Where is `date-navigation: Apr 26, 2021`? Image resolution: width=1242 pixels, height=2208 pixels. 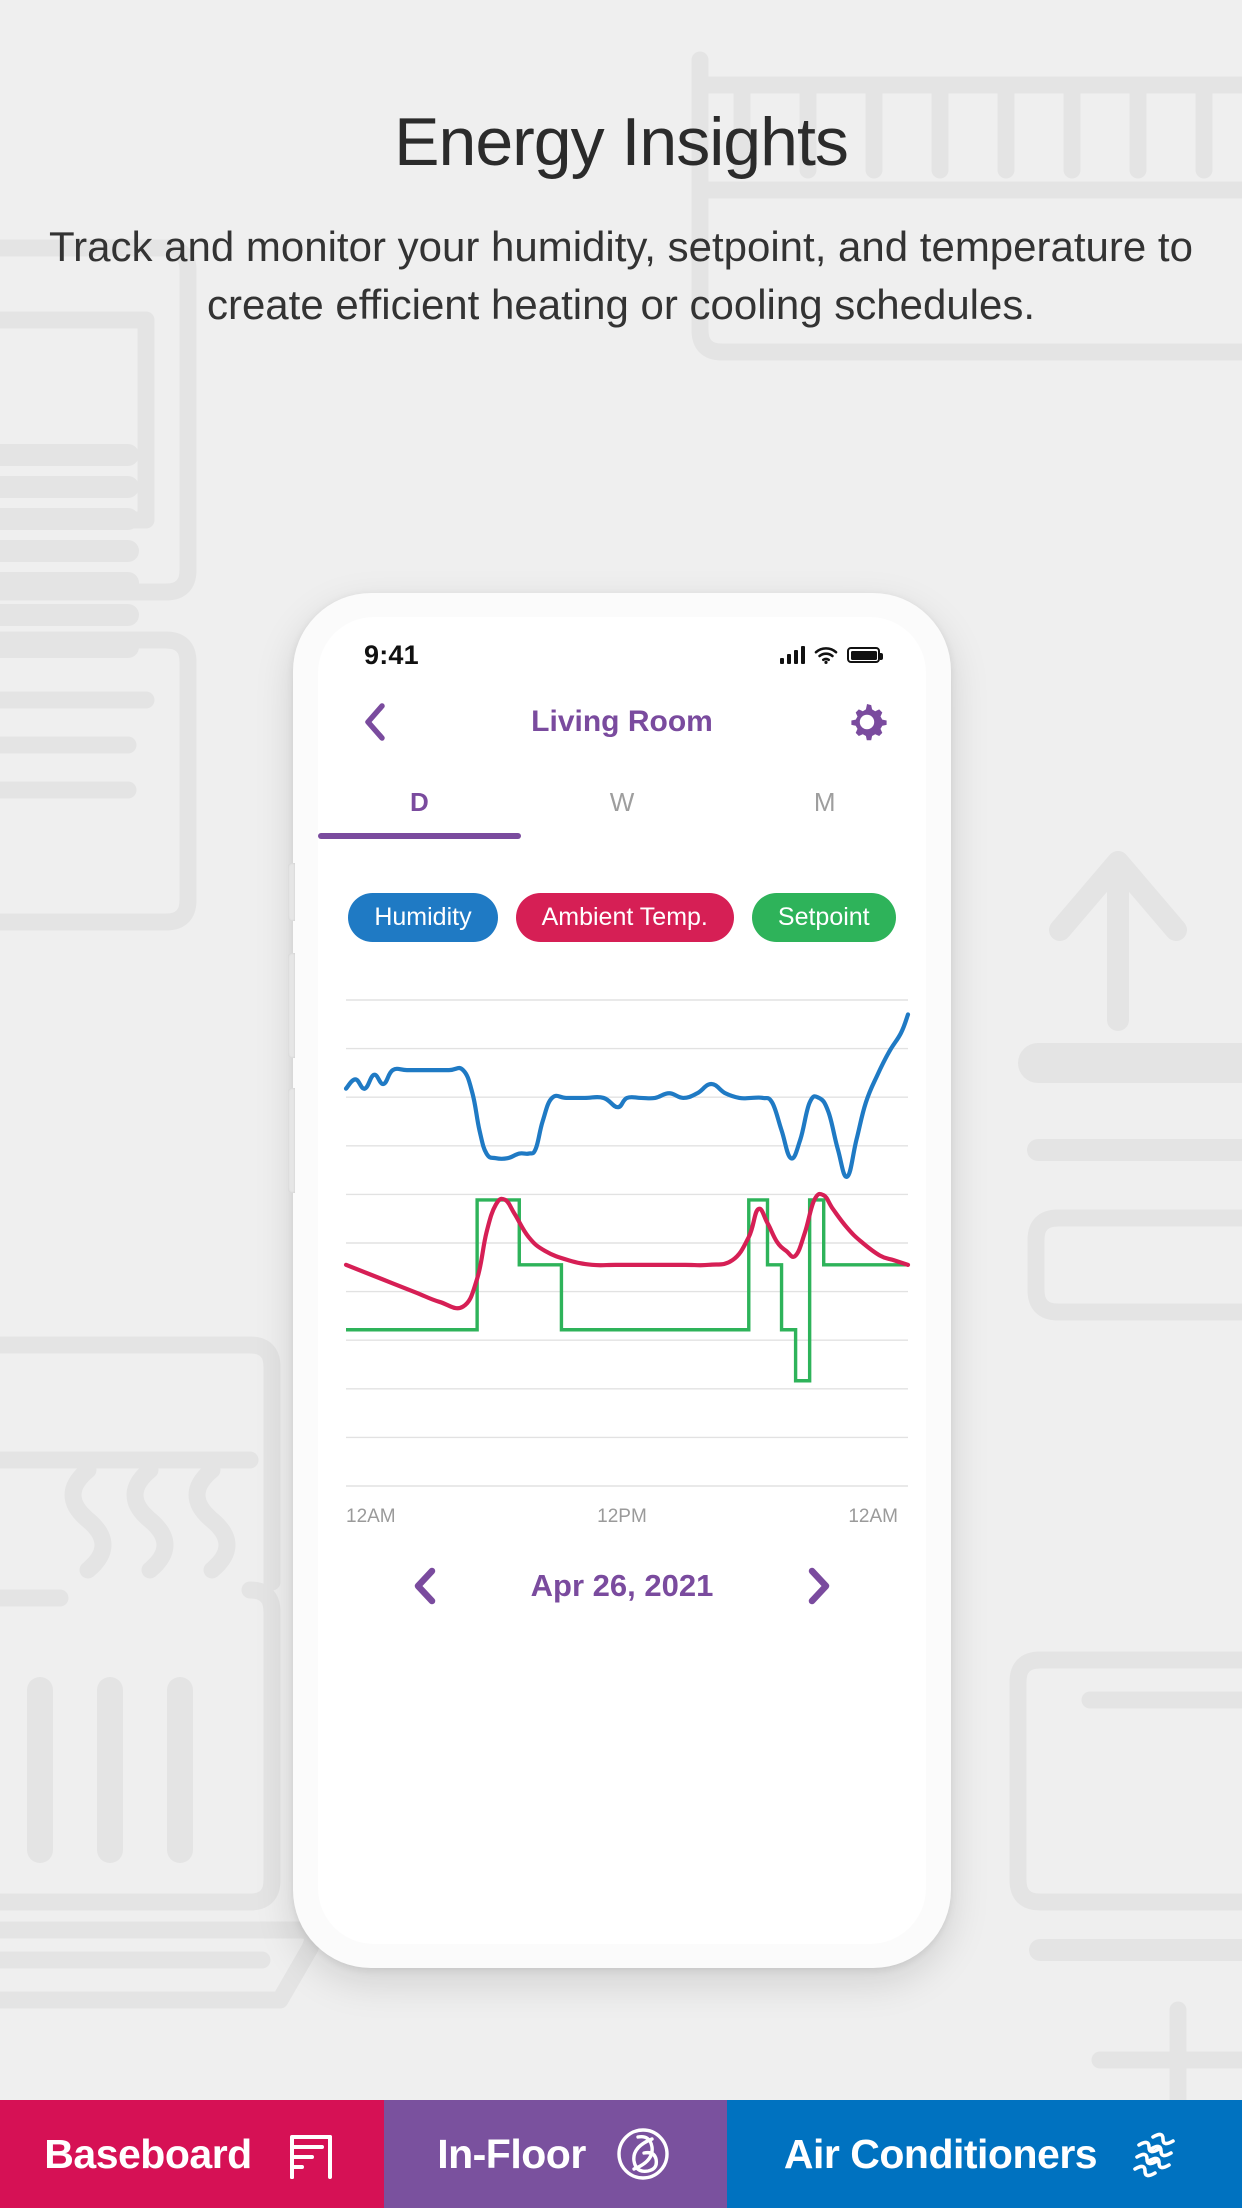
date-navigation: Apr 26, 2021 is located at coordinates (622, 1586).